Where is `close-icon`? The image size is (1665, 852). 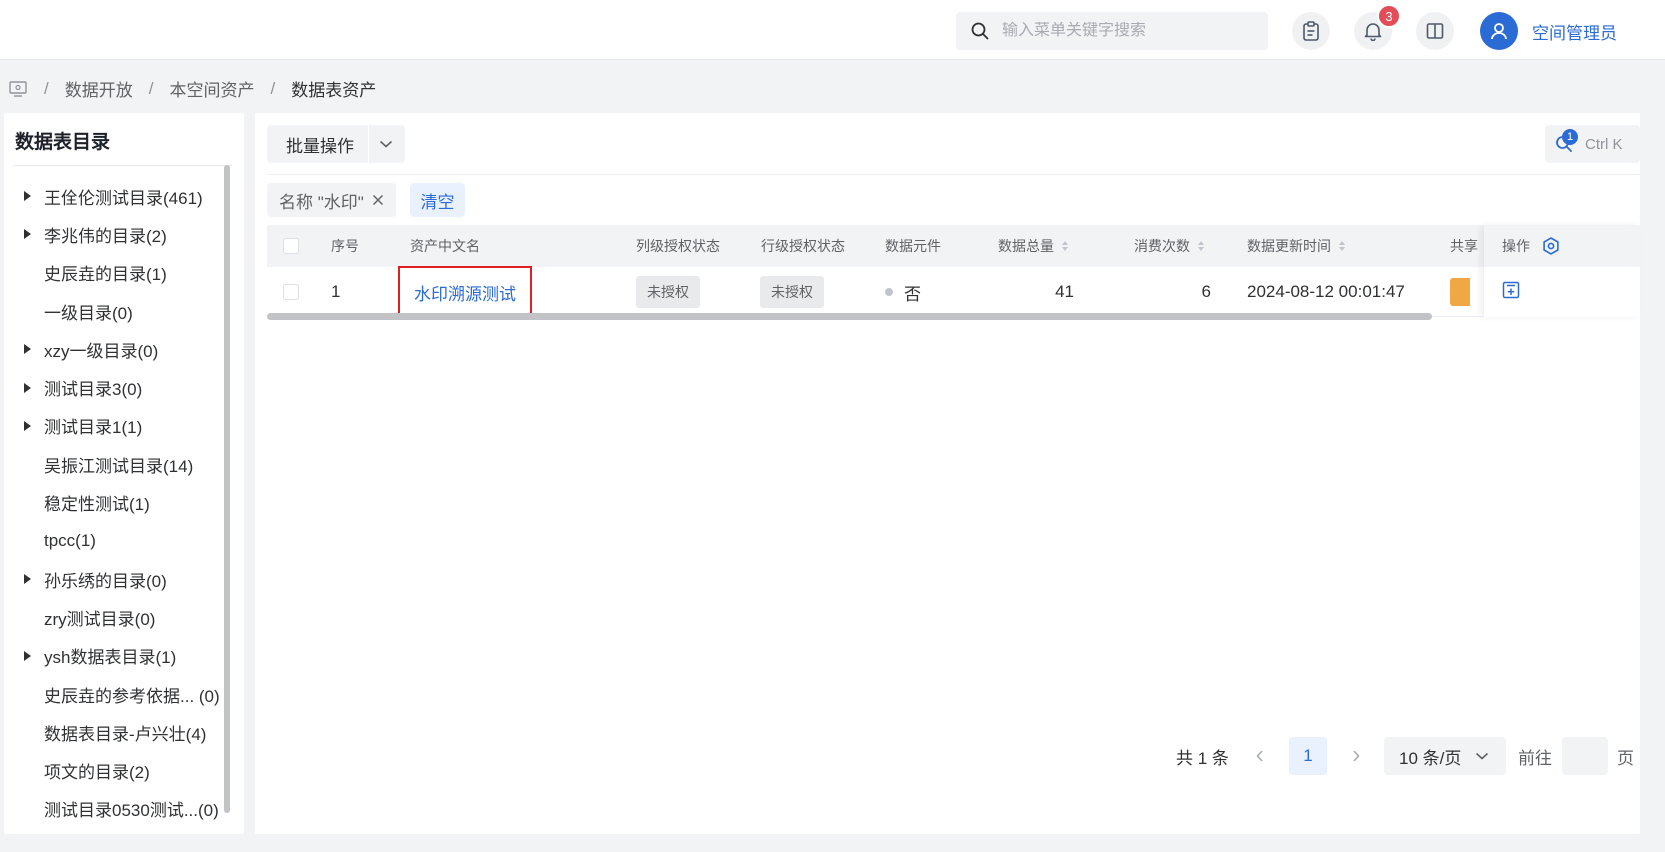
close-icon is located at coordinates (378, 200).